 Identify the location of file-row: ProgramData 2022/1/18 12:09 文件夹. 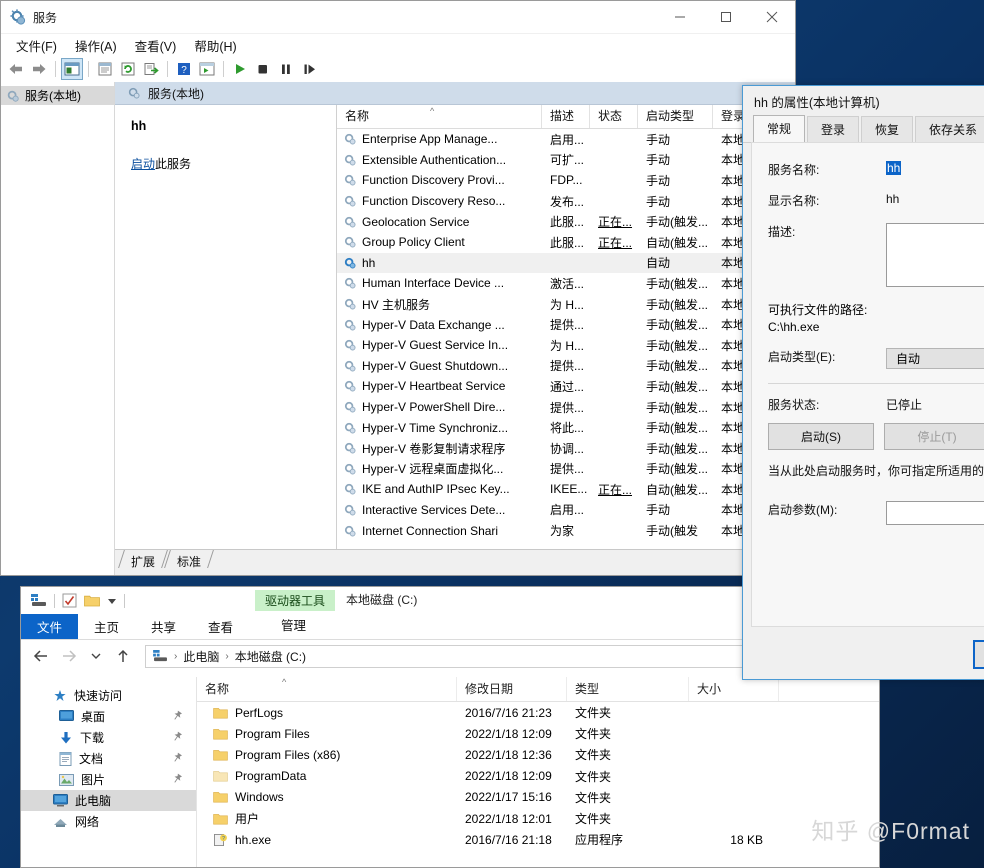
(538, 776).